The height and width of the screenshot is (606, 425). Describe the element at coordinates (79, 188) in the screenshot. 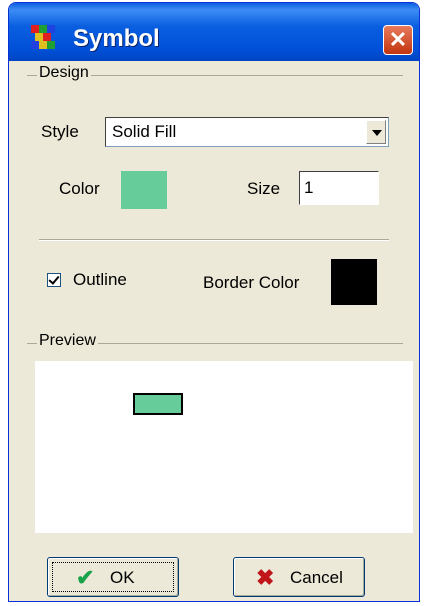

I see `color-label: Color` at that location.